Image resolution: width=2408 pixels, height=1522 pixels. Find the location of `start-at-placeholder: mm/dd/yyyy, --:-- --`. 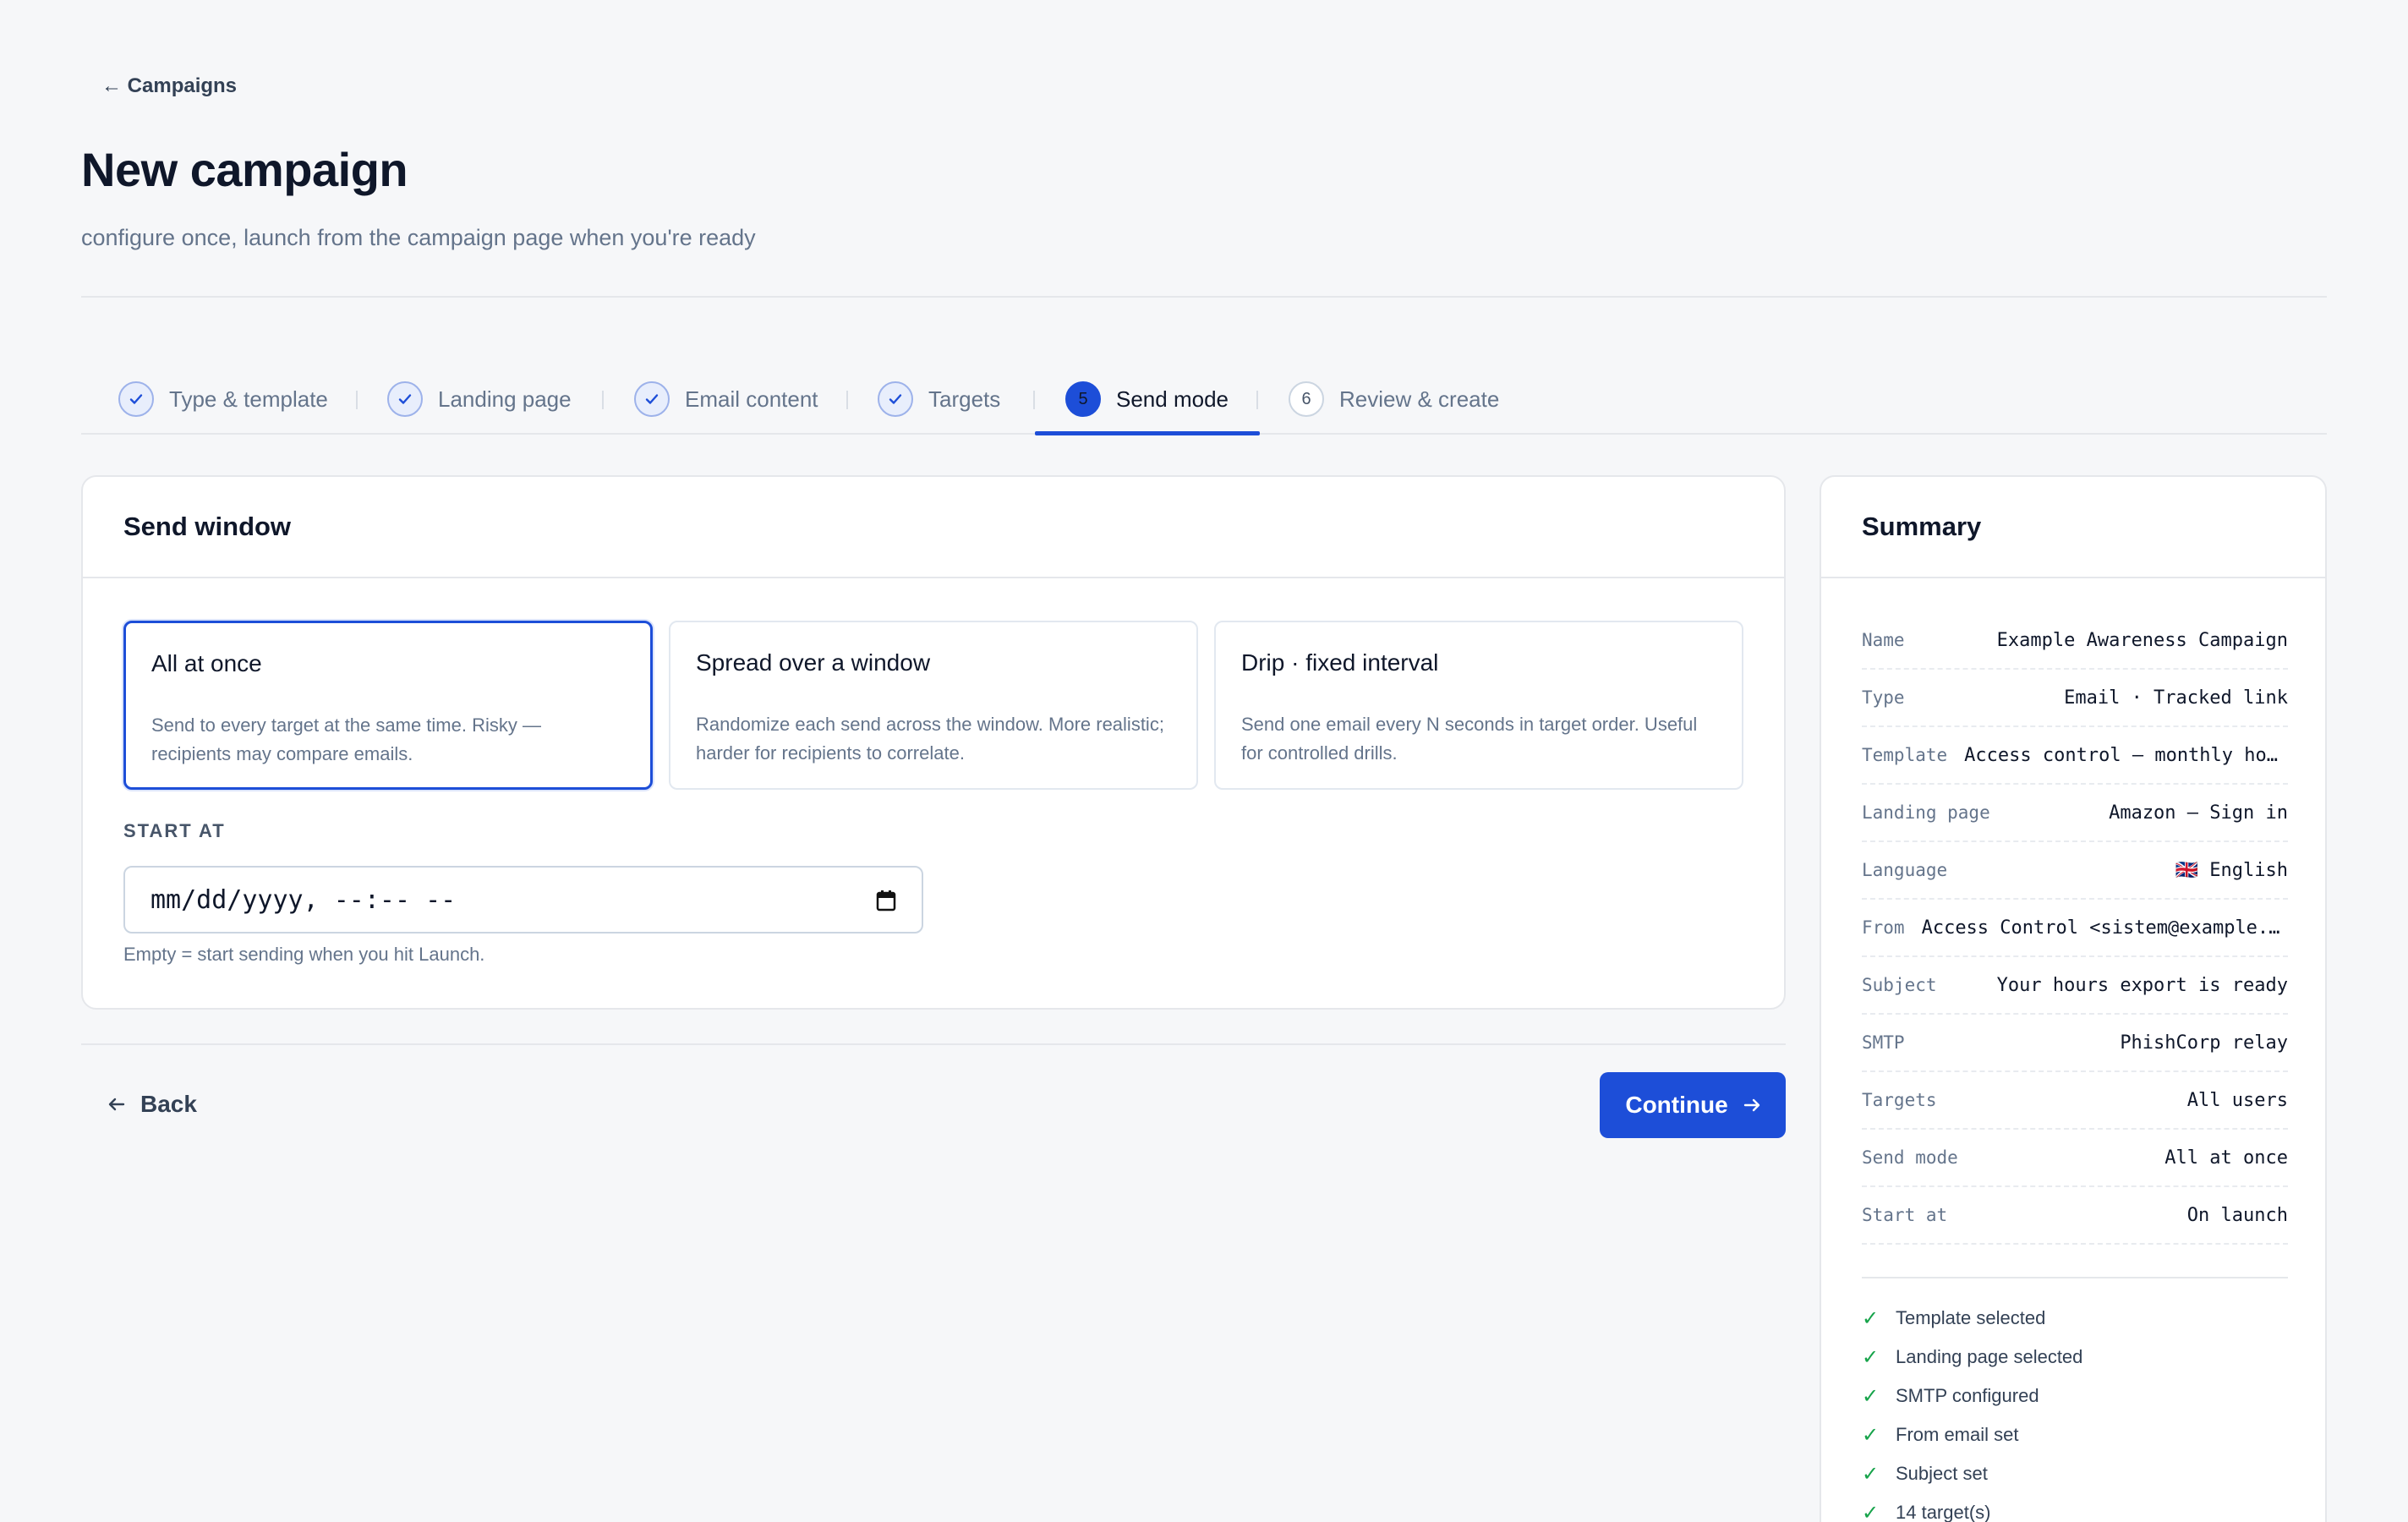

start-at-placeholder: mm/dd/yyyy, --:-- -- is located at coordinates (303, 899).